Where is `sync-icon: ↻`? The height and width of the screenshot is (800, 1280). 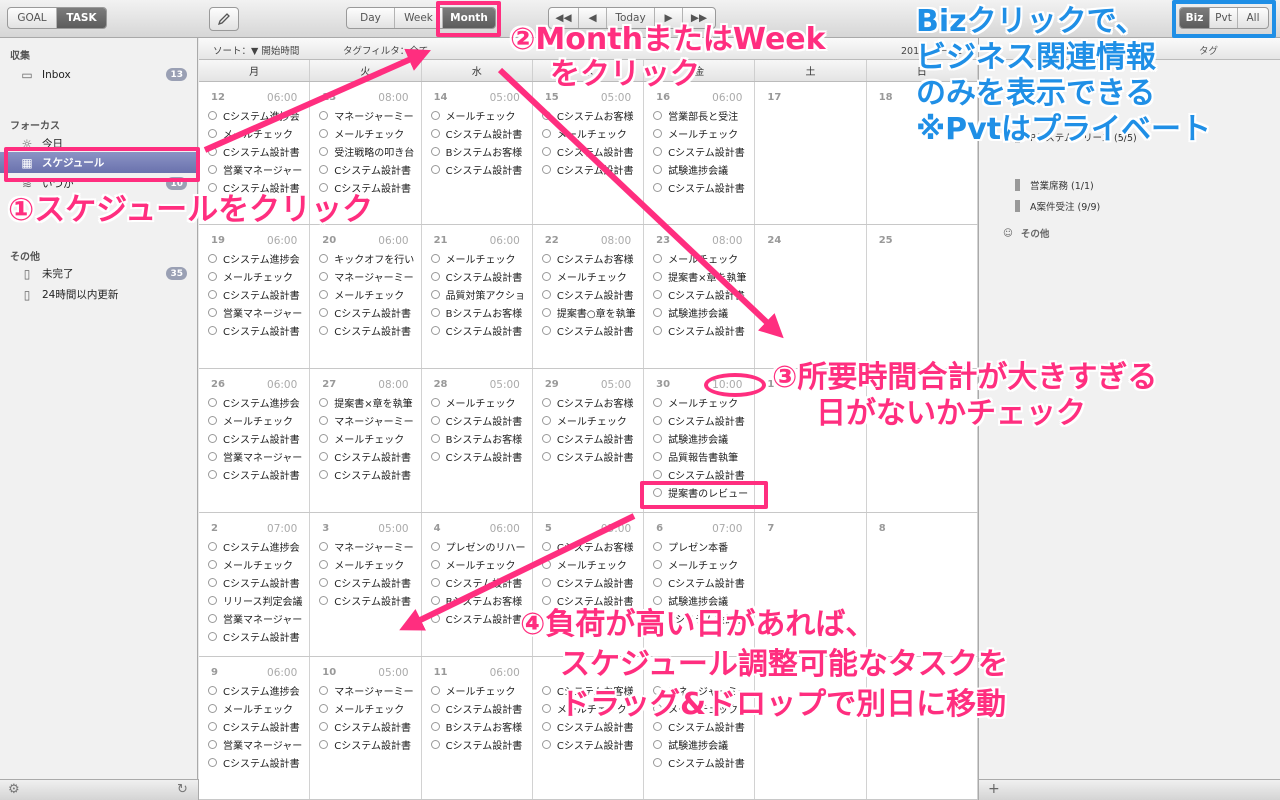 sync-icon: ↻ is located at coordinates (182, 789).